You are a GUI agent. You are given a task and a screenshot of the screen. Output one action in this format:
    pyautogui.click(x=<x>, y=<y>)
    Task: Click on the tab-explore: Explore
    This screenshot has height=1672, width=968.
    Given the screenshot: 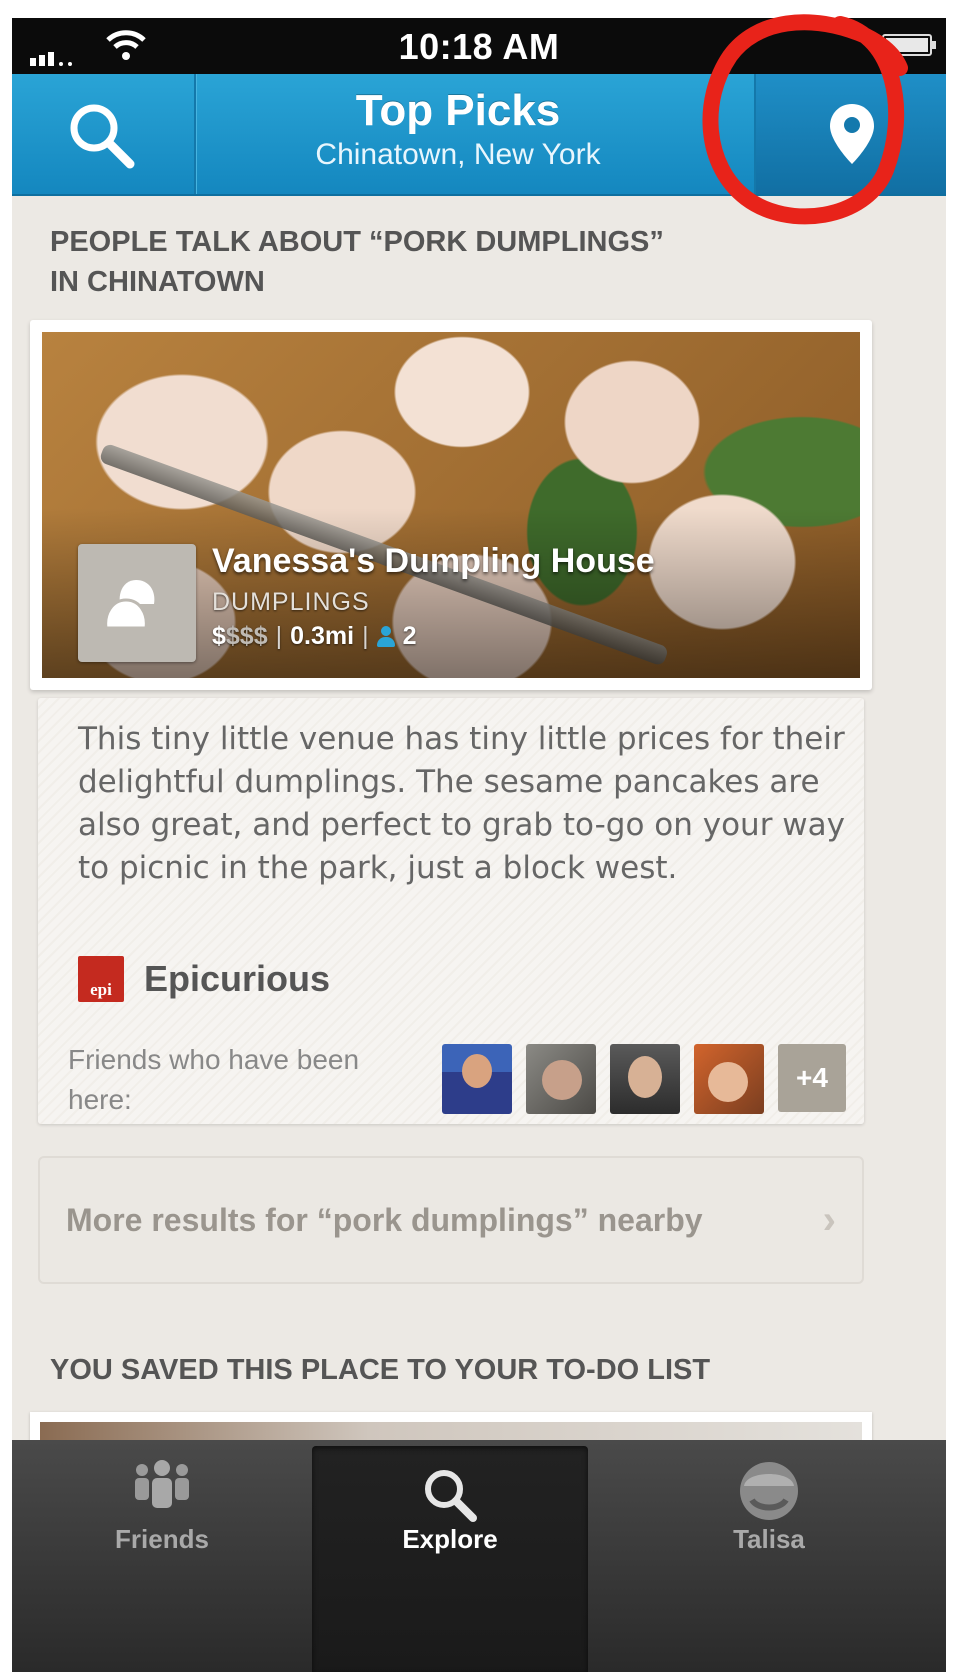 What is the action you would take?
    pyautogui.click(x=450, y=1559)
    